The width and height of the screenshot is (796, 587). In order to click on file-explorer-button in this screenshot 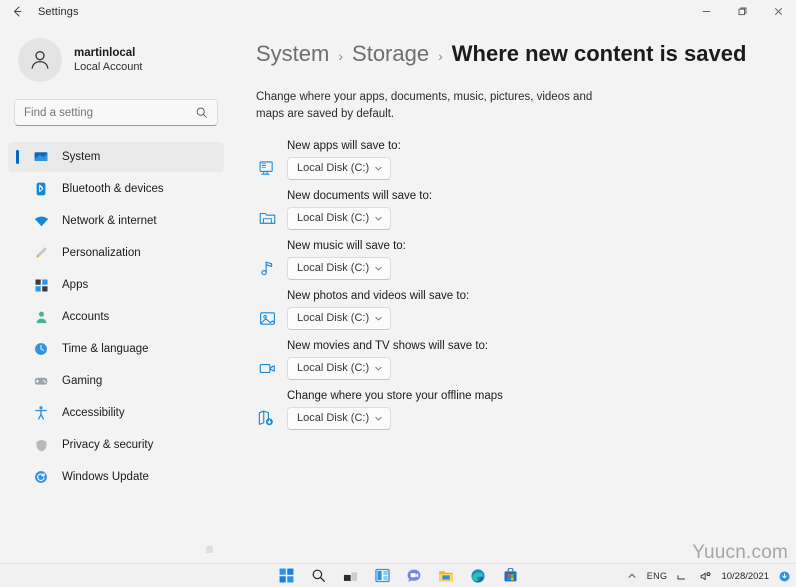, I will do `click(446, 576)`.